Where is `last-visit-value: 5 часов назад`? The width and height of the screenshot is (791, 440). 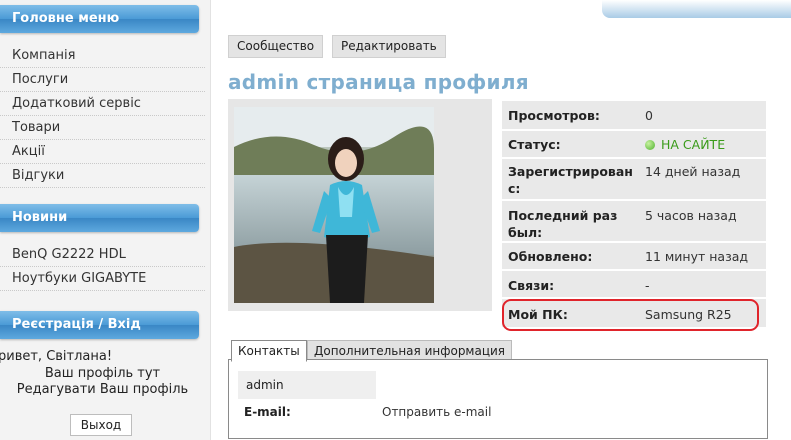 last-visit-value: 5 часов назад is located at coordinates (691, 215).